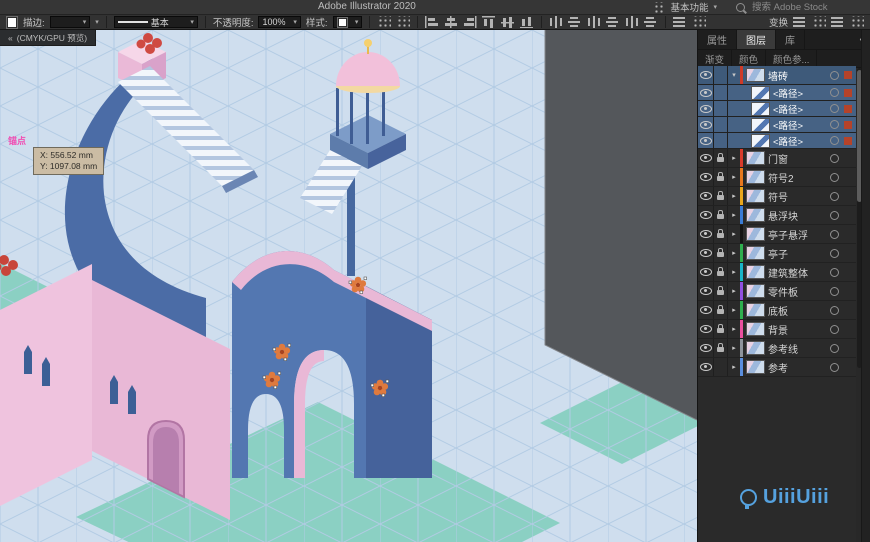  What do you see at coordinates (659, 7) in the screenshot?
I see `workspace-switcher-icon` at bounding box center [659, 7].